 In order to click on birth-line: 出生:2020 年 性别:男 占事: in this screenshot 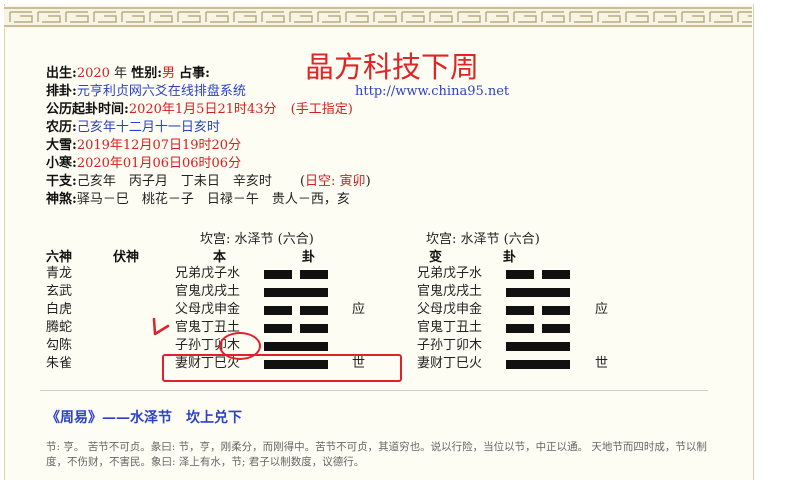, I will do `click(128, 74)`.